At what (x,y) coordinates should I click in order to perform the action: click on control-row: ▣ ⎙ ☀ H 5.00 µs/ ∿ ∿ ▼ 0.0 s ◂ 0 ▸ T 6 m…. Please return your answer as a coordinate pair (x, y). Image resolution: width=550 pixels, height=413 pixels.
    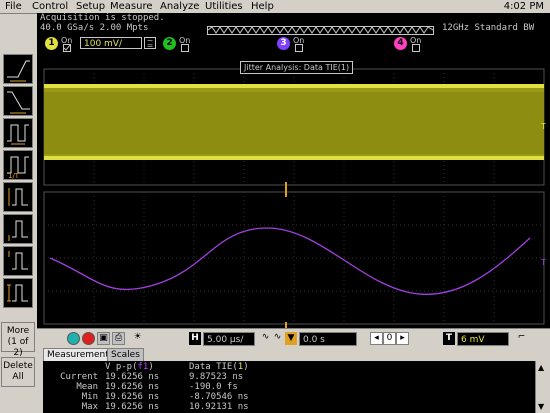
    Looking at the image, I should click on (293, 338).